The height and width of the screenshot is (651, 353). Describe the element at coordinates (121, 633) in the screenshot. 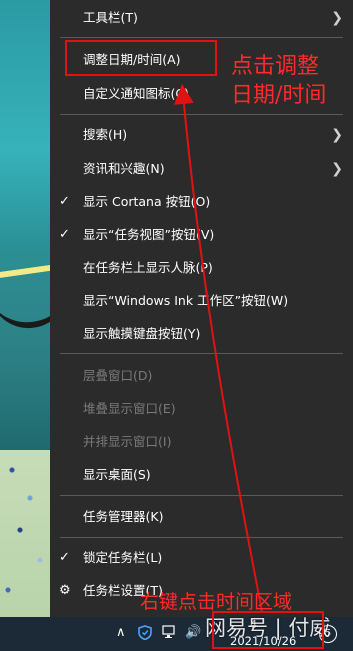

I see `chevron-up-icon: ∧` at that location.